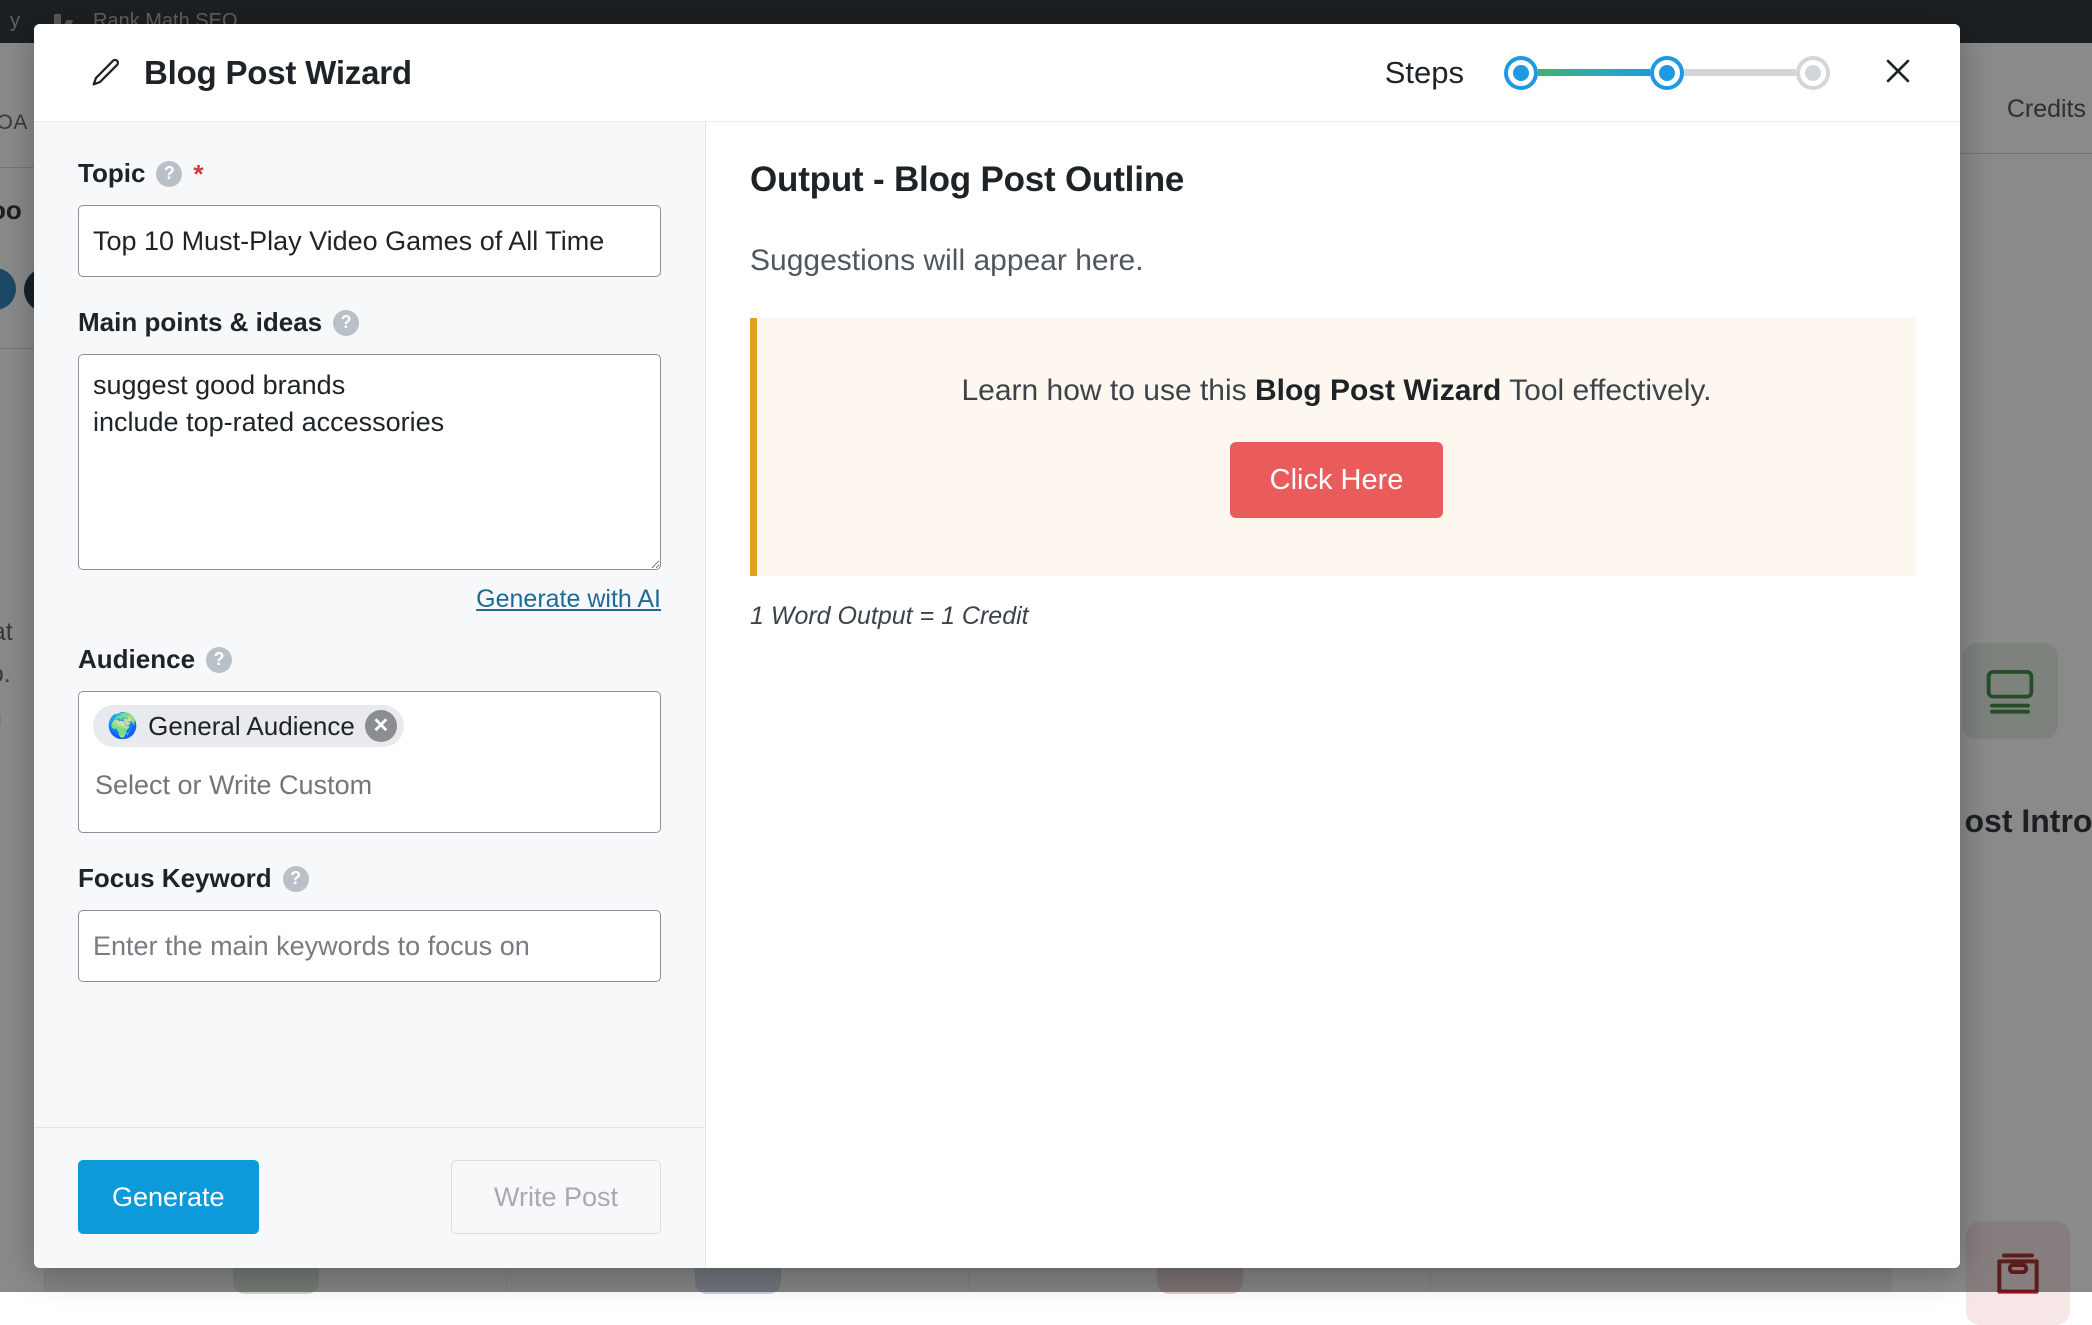  I want to click on field-main-points: Main points & ideas ? Generate with AI, so click(369, 460).